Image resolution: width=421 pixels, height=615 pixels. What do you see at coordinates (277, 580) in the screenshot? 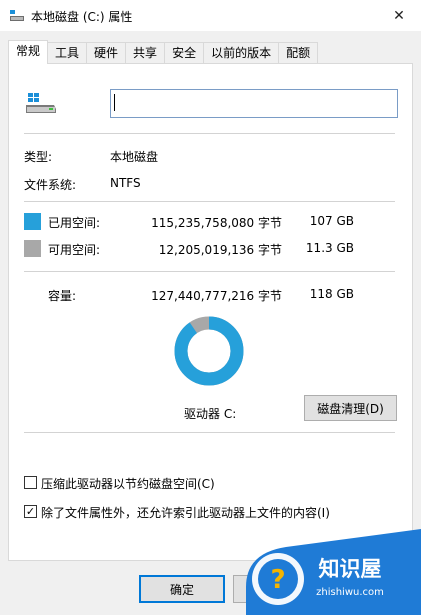
I see `question-icon: ?` at bounding box center [277, 580].